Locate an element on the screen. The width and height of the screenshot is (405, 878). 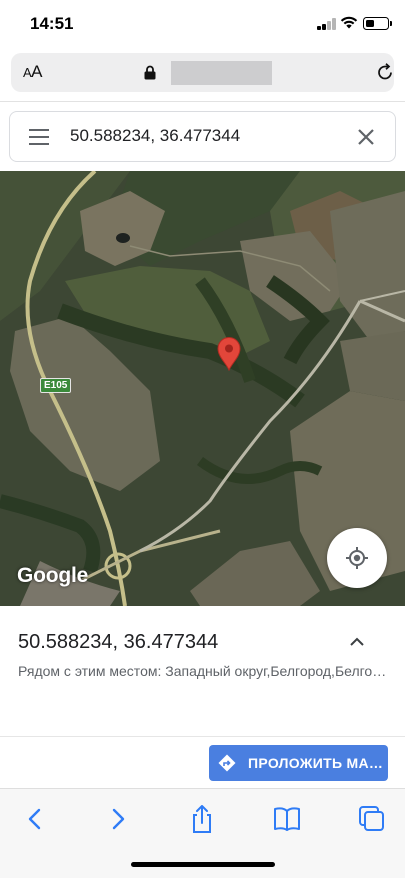
cellular-signal-icon is located at coordinates (327, 24).